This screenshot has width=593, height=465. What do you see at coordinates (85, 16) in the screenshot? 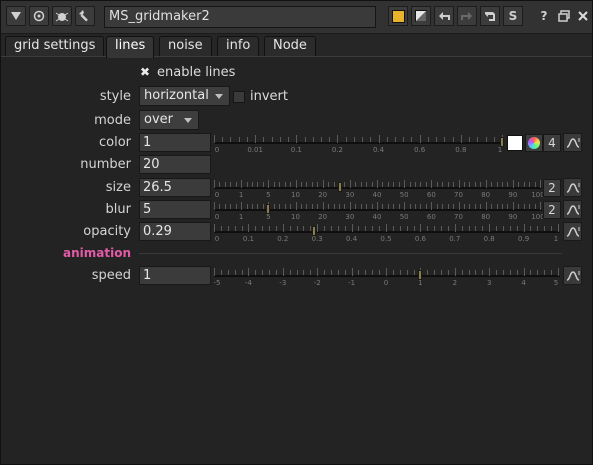
I see `wrench-icon` at bounding box center [85, 16].